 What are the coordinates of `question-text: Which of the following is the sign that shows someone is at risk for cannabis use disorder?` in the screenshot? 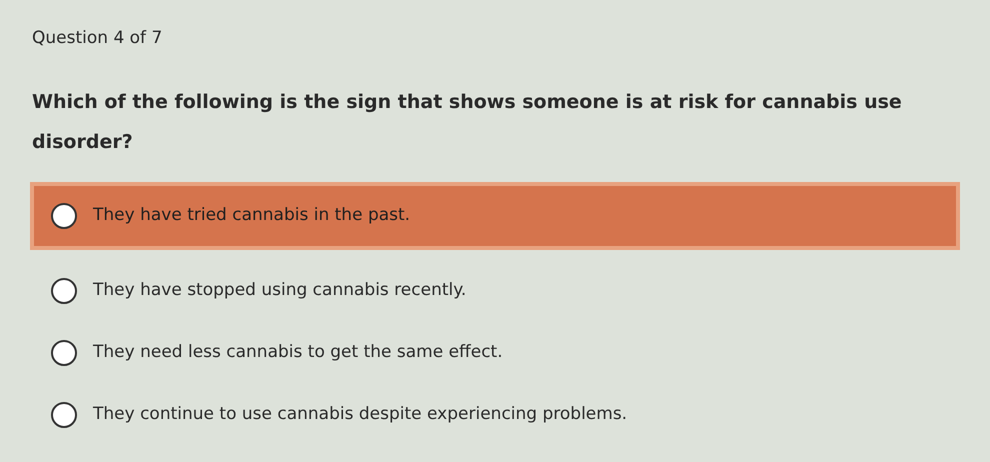 It's located at (467, 122).